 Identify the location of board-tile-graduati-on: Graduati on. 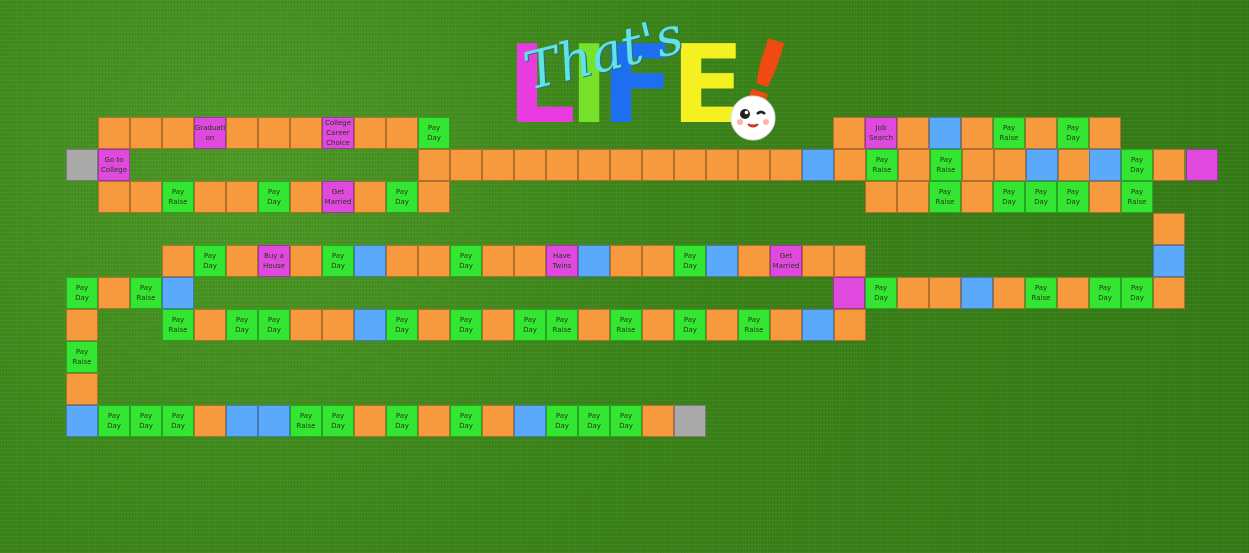
(210, 133).